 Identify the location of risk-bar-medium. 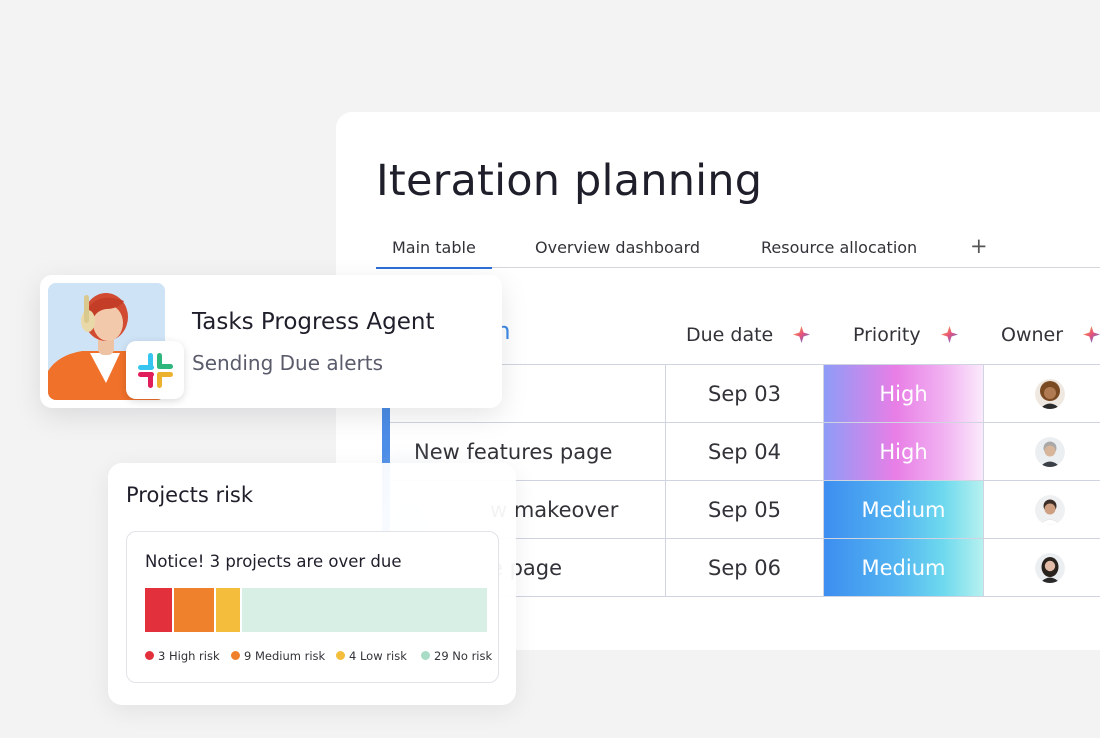
(194, 610).